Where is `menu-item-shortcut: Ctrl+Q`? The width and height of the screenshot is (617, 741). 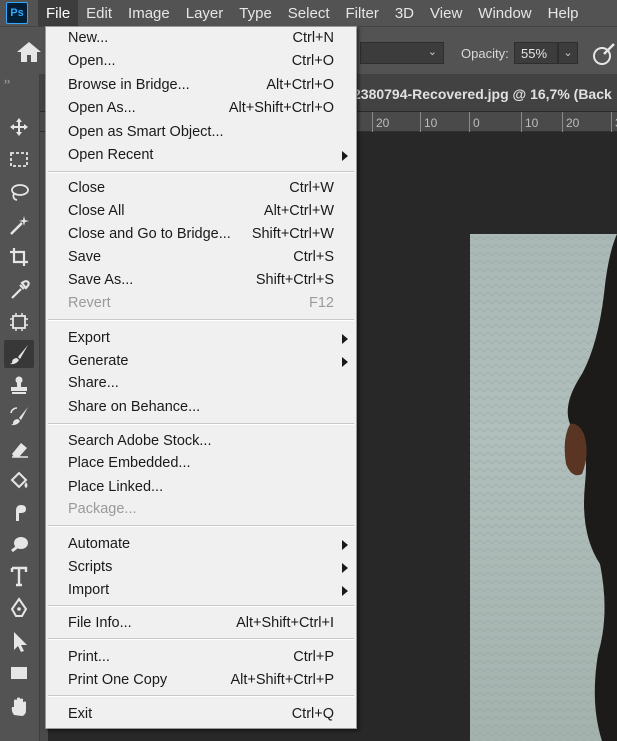 menu-item-shortcut: Ctrl+Q is located at coordinates (312, 714).